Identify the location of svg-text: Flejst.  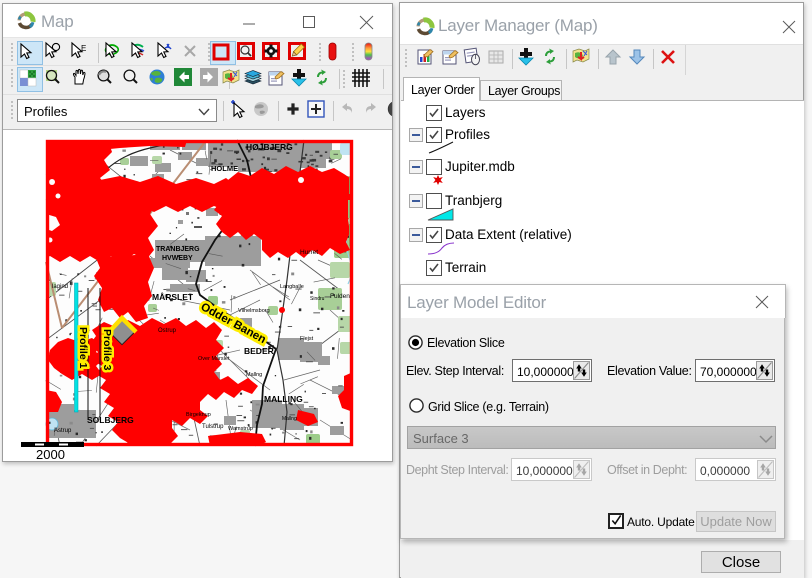
(307, 339).